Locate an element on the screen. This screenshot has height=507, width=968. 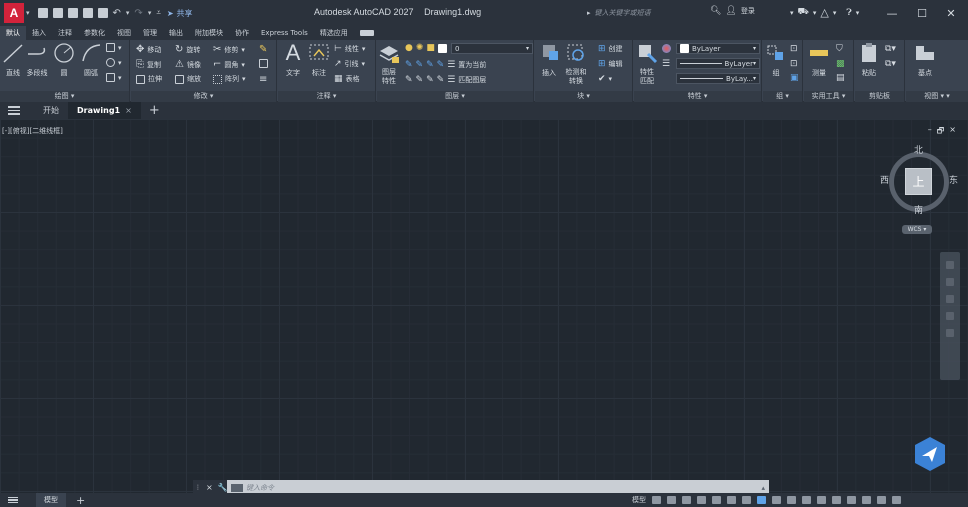
color-wheel-icon is located at coordinates (666, 48).